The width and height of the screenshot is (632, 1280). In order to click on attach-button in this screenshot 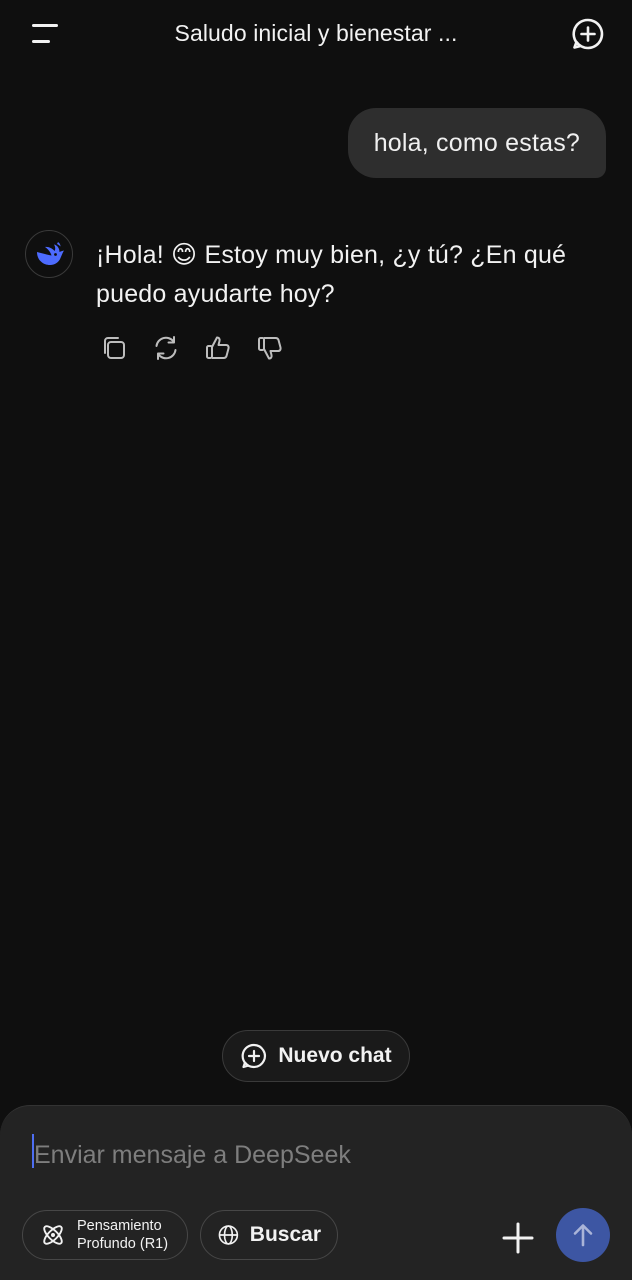, I will do `click(518, 1238)`.